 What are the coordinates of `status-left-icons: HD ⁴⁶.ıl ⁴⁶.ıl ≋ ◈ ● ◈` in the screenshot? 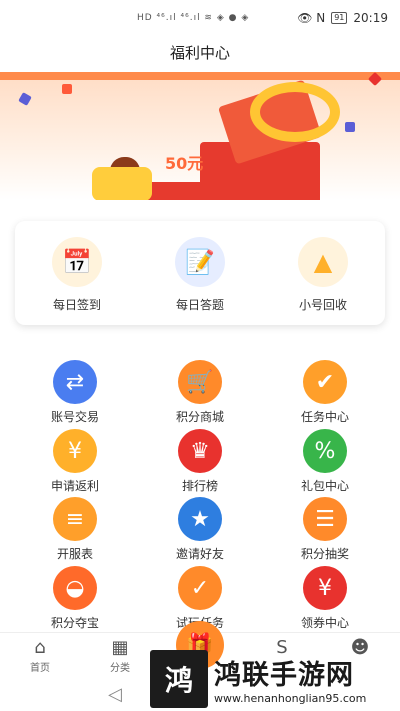 It's located at (193, 18).